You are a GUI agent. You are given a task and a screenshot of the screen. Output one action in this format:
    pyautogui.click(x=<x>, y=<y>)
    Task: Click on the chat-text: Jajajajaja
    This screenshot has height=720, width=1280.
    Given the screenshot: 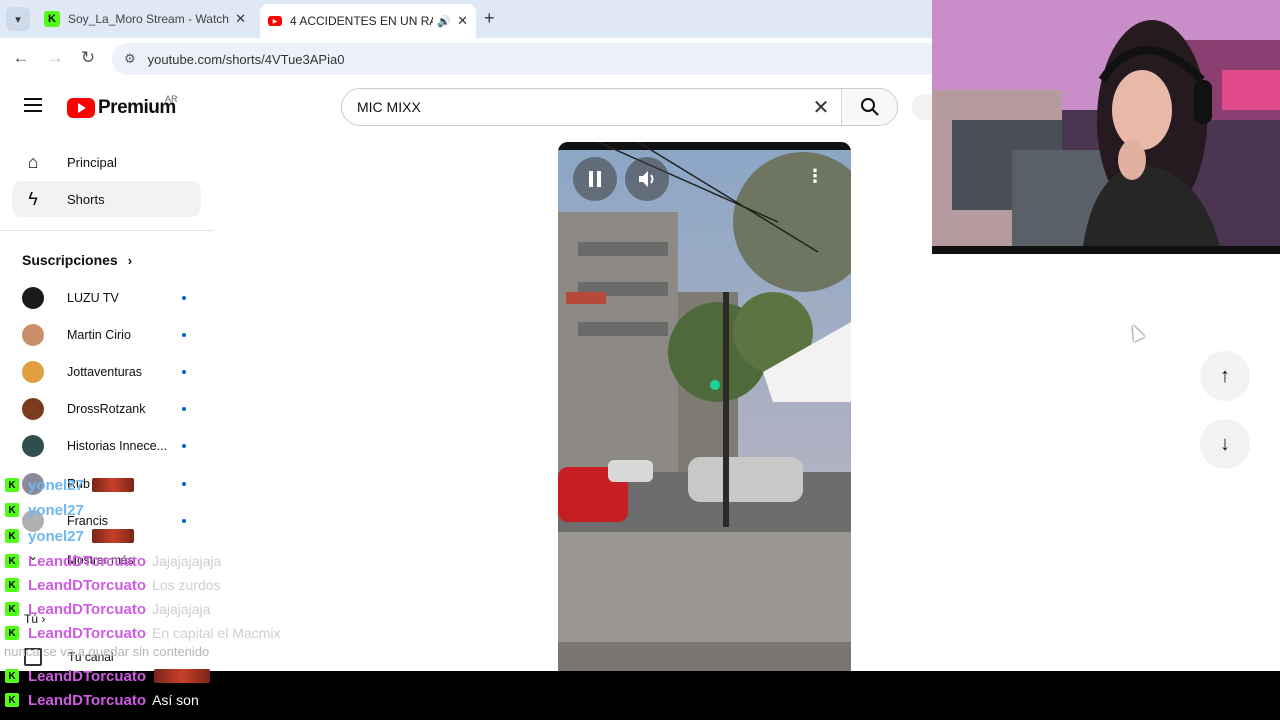 What is the action you would take?
    pyautogui.click(x=181, y=609)
    